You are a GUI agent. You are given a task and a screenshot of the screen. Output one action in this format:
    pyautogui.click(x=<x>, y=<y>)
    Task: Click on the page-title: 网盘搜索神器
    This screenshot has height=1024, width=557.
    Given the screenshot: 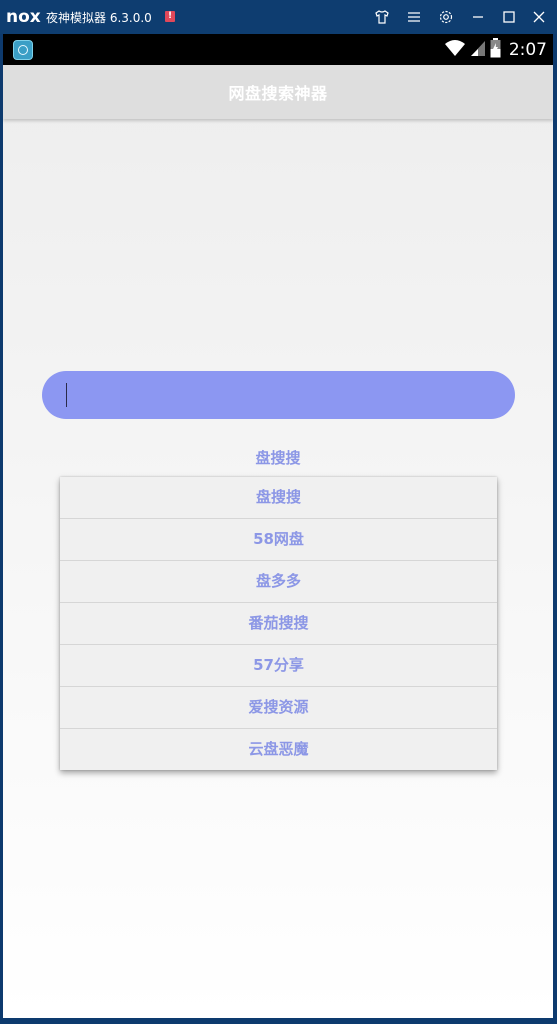 What is the action you would take?
    pyautogui.click(x=278, y=93)
    